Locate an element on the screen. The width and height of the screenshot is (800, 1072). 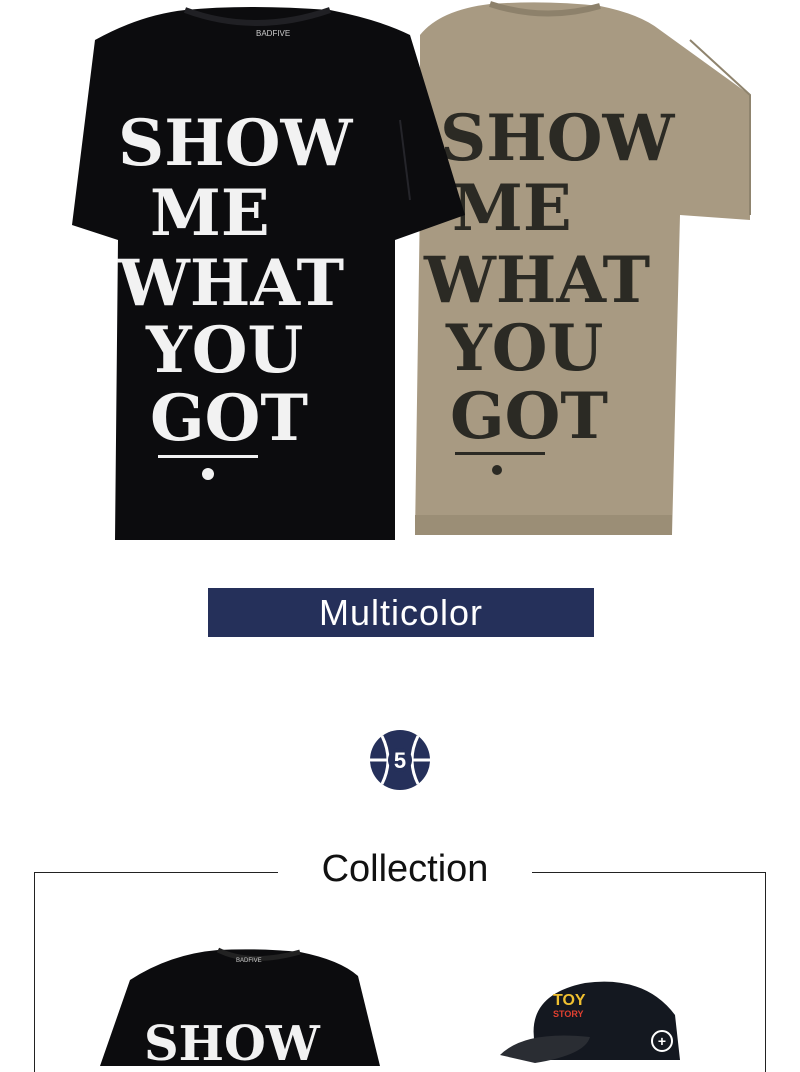
logo-number: 5 is located at coordinates (400, 760).